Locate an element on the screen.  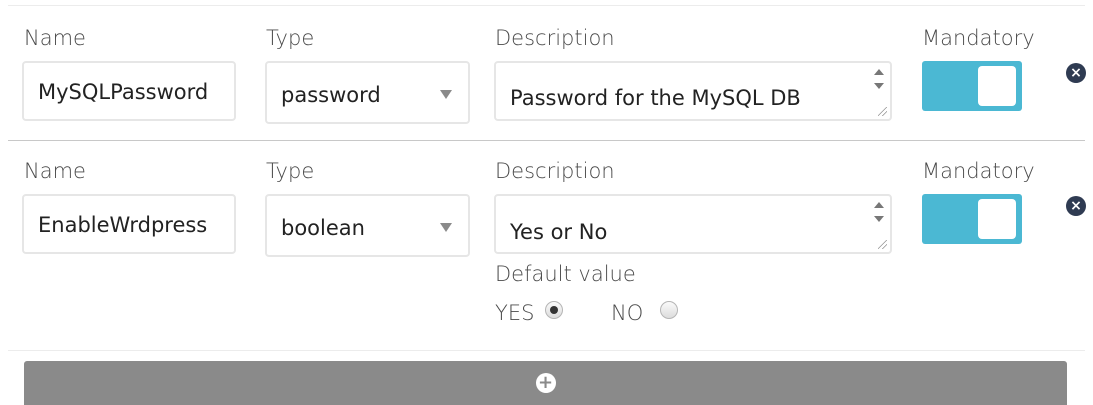
default-value-label: Default value is located at coordinates (565, 274).